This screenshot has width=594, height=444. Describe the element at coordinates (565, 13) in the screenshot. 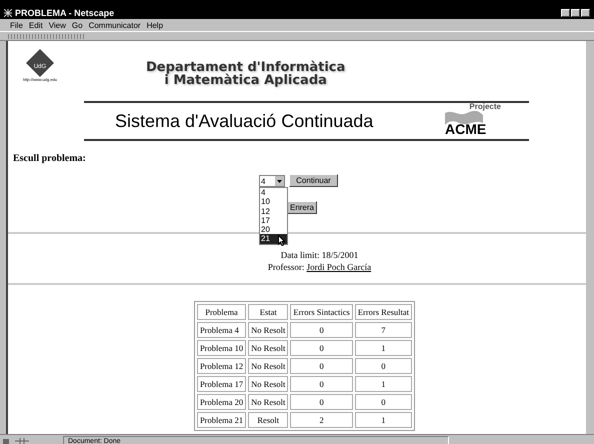

I see `minimize-button` at that location.